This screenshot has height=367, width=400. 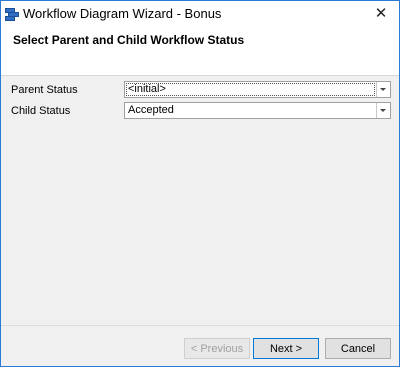 What do you see at coordinates (12, 14) in the screenshot?
I see `workflow-app-icon` at bounding box center [12, 14].